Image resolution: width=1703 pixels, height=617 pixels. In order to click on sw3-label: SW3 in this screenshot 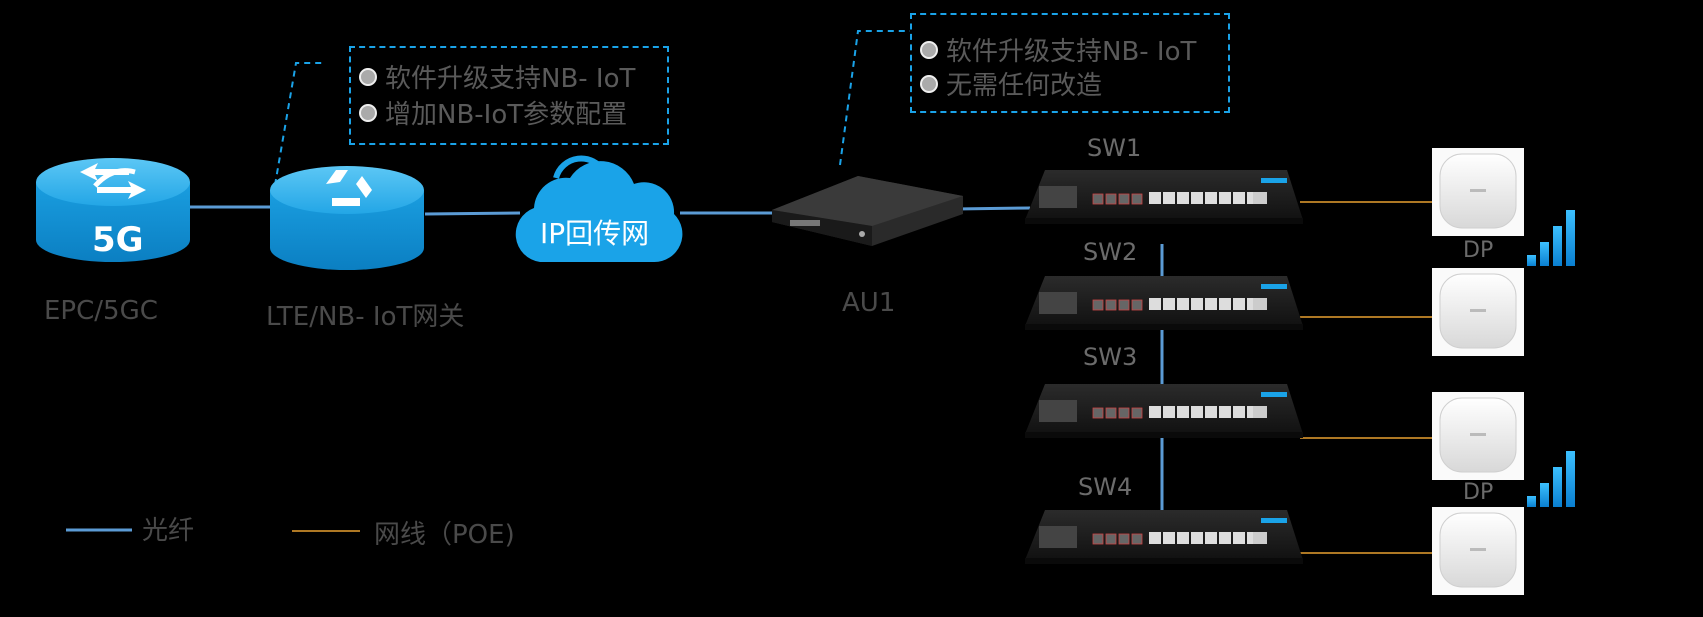, I will do `click(1110, 357)`.